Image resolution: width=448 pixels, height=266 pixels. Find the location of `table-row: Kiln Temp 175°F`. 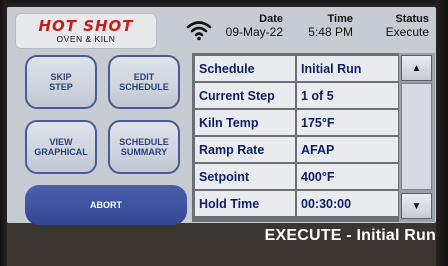

table-row: Kiln Temp 175°F is located at coordinates (296, 122).